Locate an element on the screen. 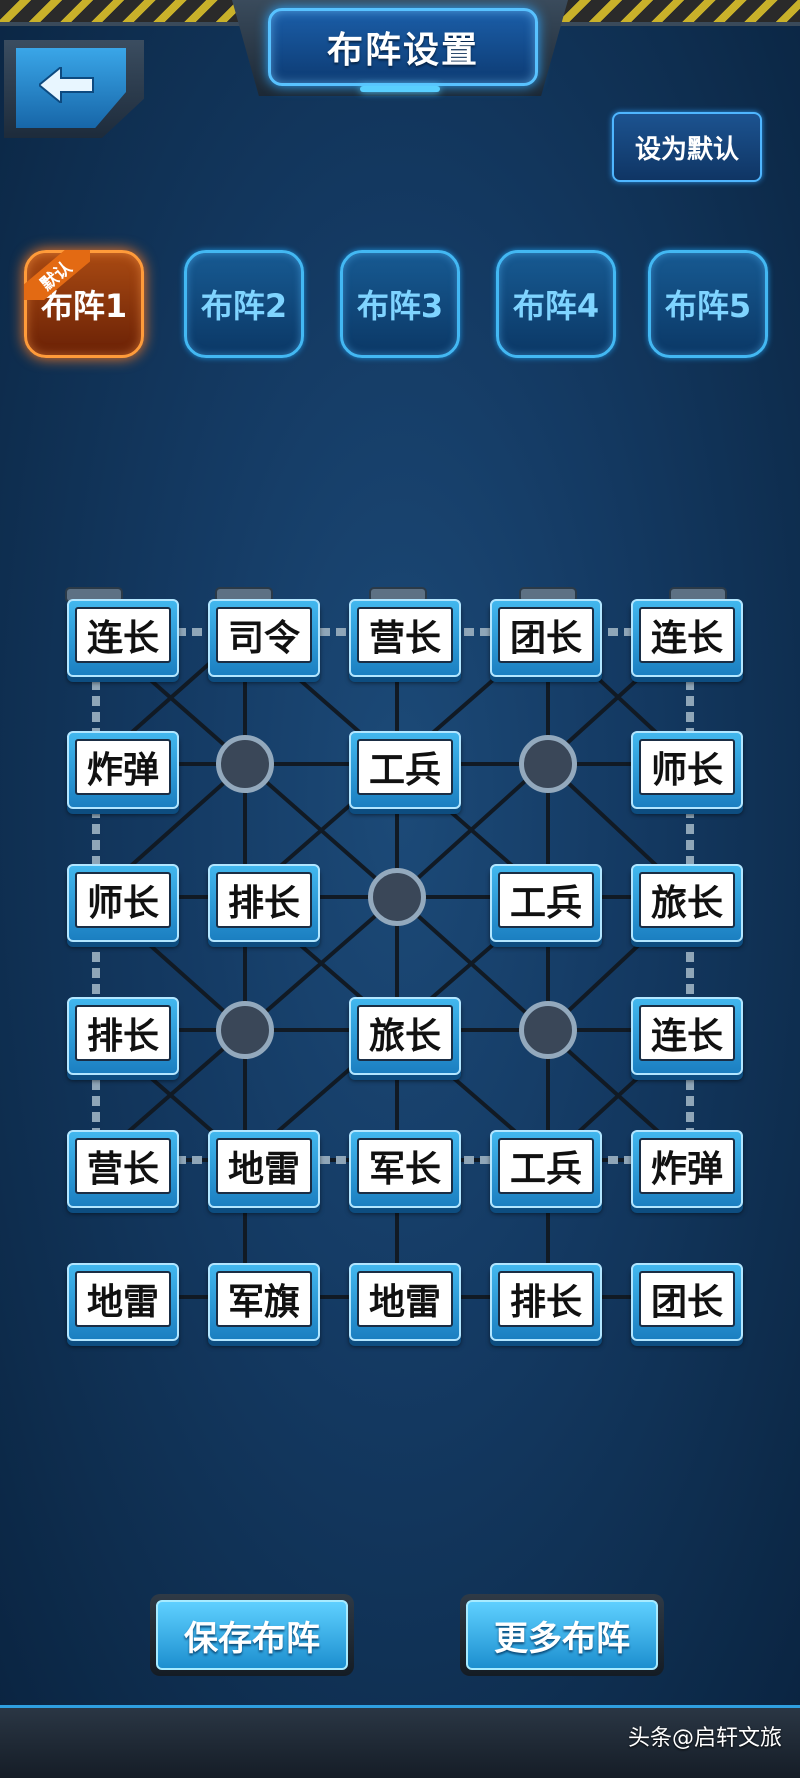  save-layout-label: 保存布阵 is located at coordinates (252, 1635).